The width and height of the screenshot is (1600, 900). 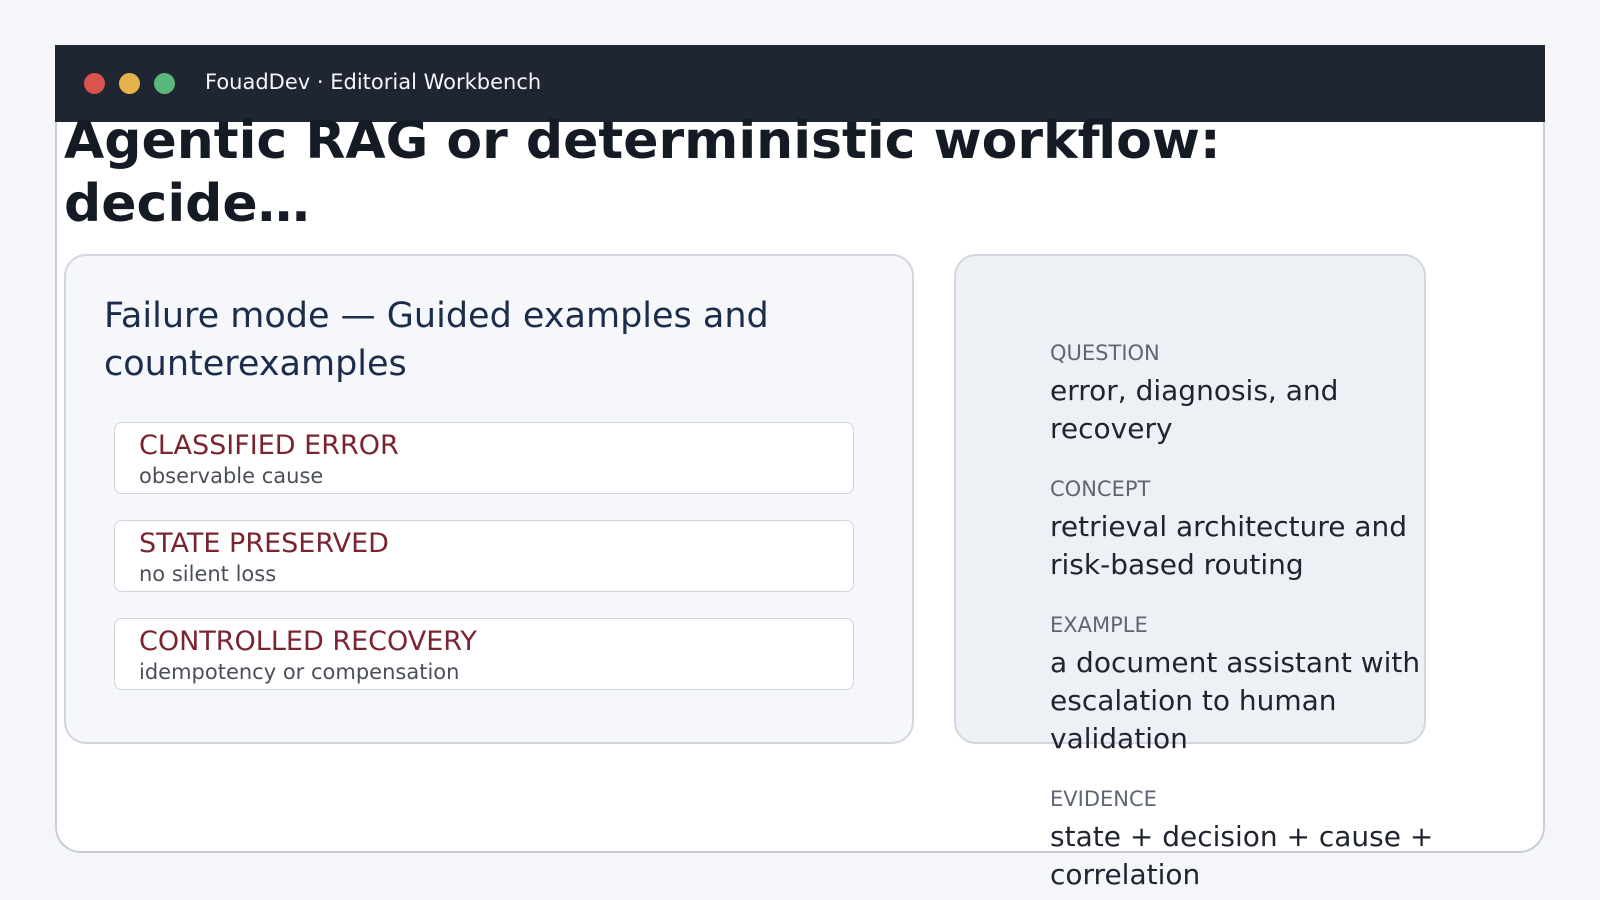 I want to click on item-description: no silent loss, so click(x=208, y=574).